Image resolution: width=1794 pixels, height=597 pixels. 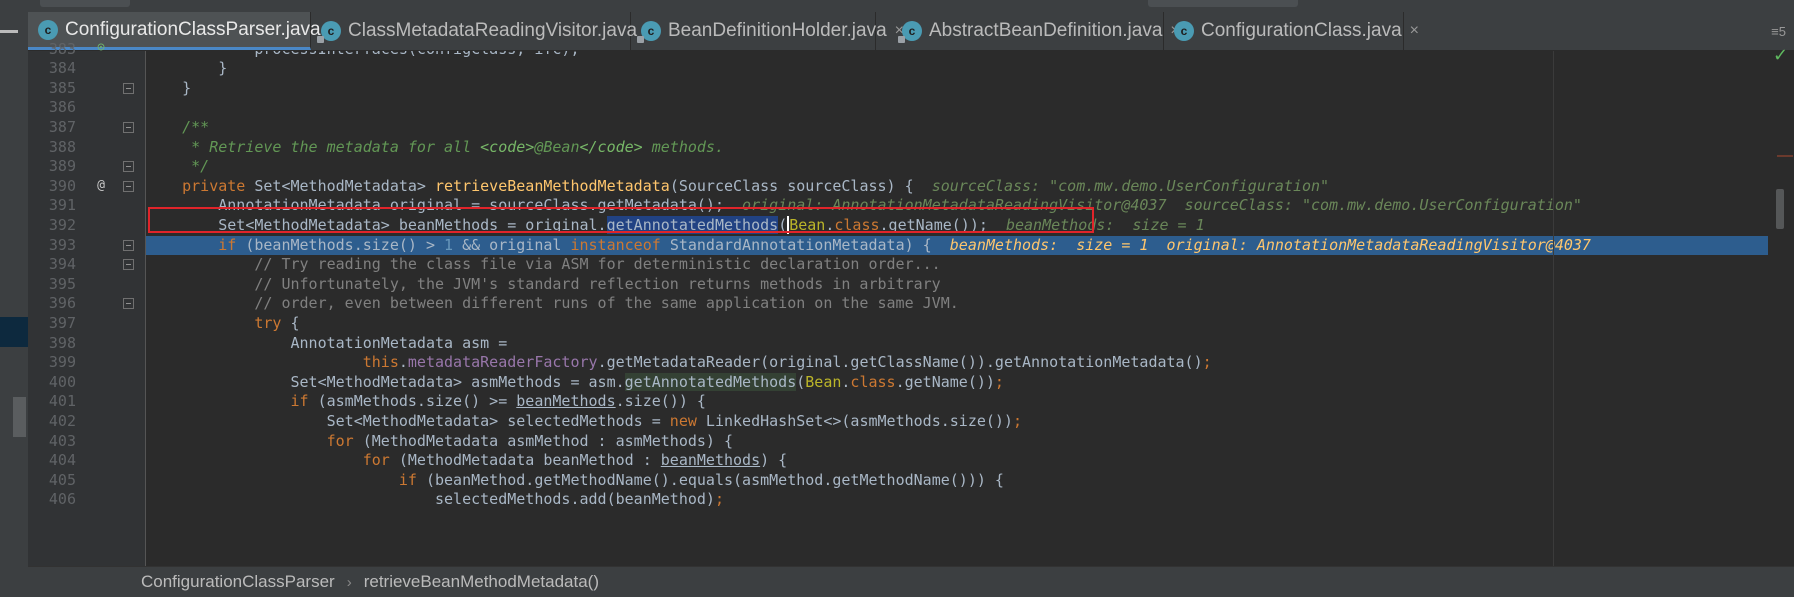 What do you see at coordinates (507, 146) in the screenshot?
I see `code-token: <code>` at bounding box center [507, 146].